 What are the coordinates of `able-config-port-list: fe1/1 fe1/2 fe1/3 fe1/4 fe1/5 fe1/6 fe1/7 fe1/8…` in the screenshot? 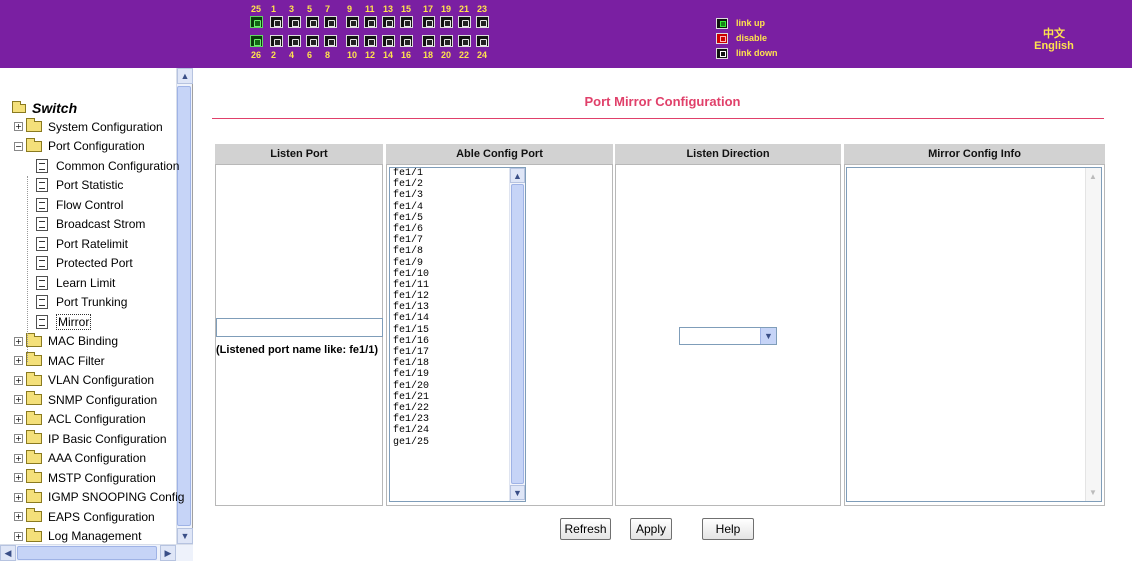 It's located at (457, 334).